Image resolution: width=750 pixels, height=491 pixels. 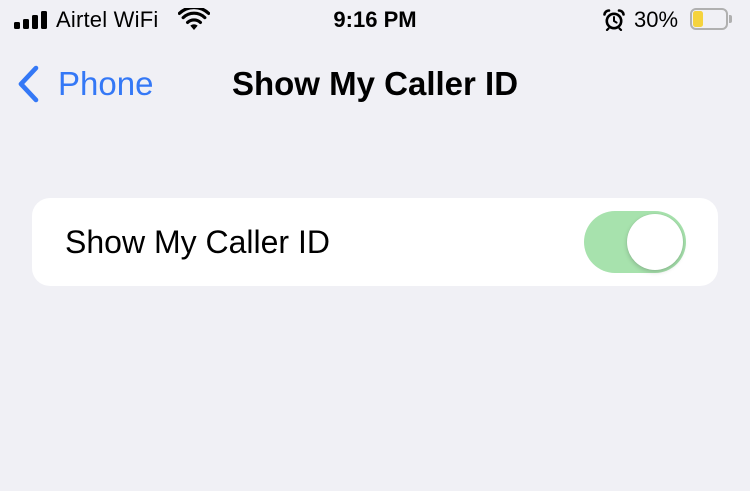 What do you see at coordinates (711, 19) in the screenshot?
I see `battery-icon` at bounding box center [711, 19].